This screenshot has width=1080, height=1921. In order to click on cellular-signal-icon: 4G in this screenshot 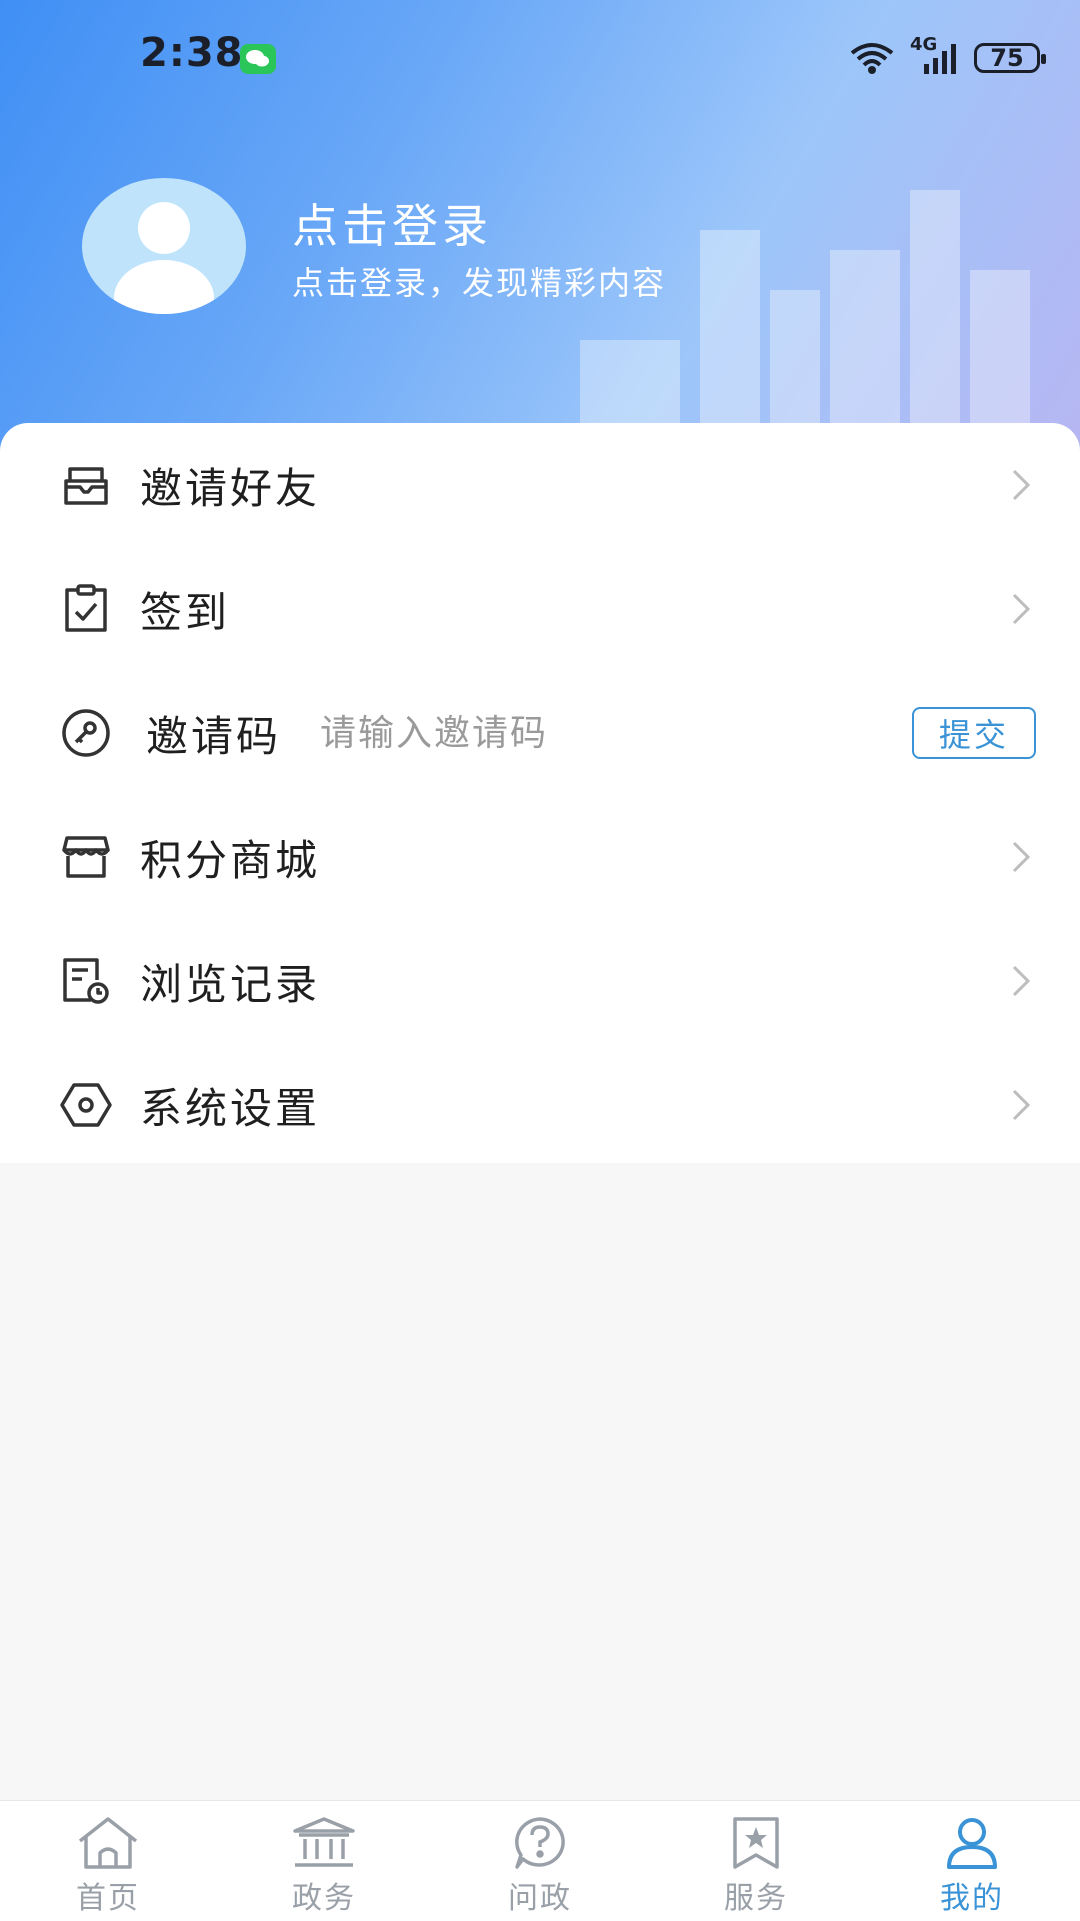, I will do `click(935, 55)`.